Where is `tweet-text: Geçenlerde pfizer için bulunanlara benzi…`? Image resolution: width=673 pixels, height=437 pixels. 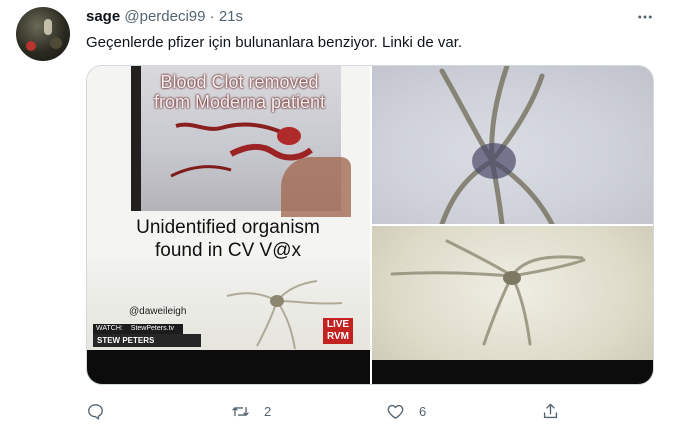 tweet-text: Geçenlerde pfizer için bulunanlara benzi… is located at coordinates (274, 42).